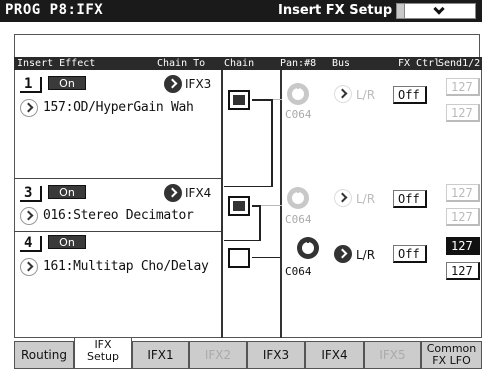 This screenshot has width=482, height=369. What do you see at coordinates (266, 257) in the screenshot?
I see `ifx4-signal-wire` at bounding box center [266, 257].